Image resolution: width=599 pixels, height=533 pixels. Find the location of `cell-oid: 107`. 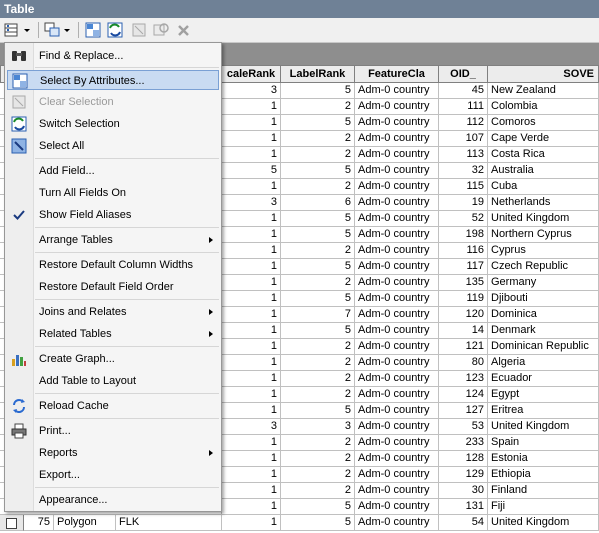

cell-oid: 107 is located at coordinates (463, 139).